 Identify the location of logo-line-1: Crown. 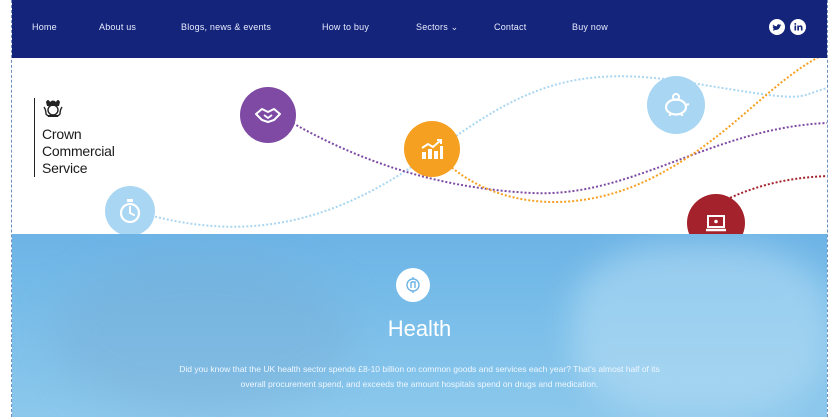
(62, 134).